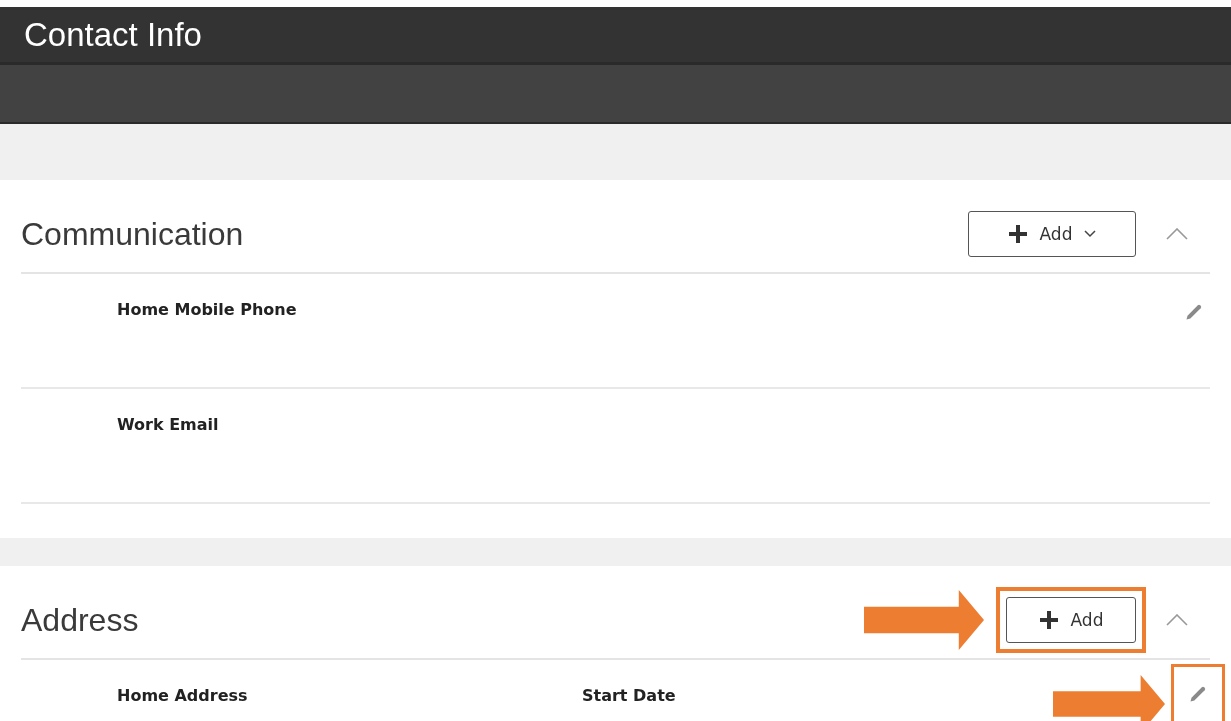 The image size is (1231, 721). I want to click on row-label: Start Date, so click(629, 695).